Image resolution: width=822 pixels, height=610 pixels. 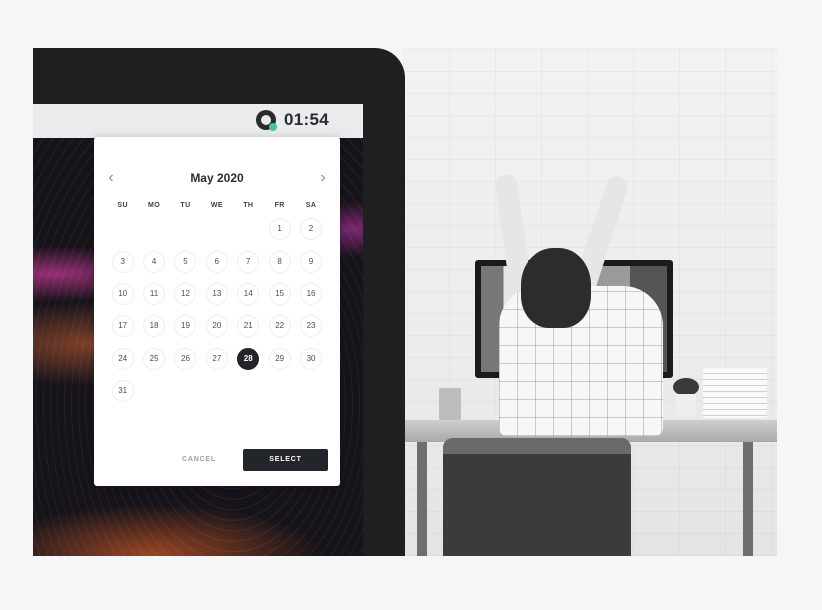 What do you see at coordinates (537, 446) in the screenshot?
I see `chair-backrest` at bounding box center [537, 446].